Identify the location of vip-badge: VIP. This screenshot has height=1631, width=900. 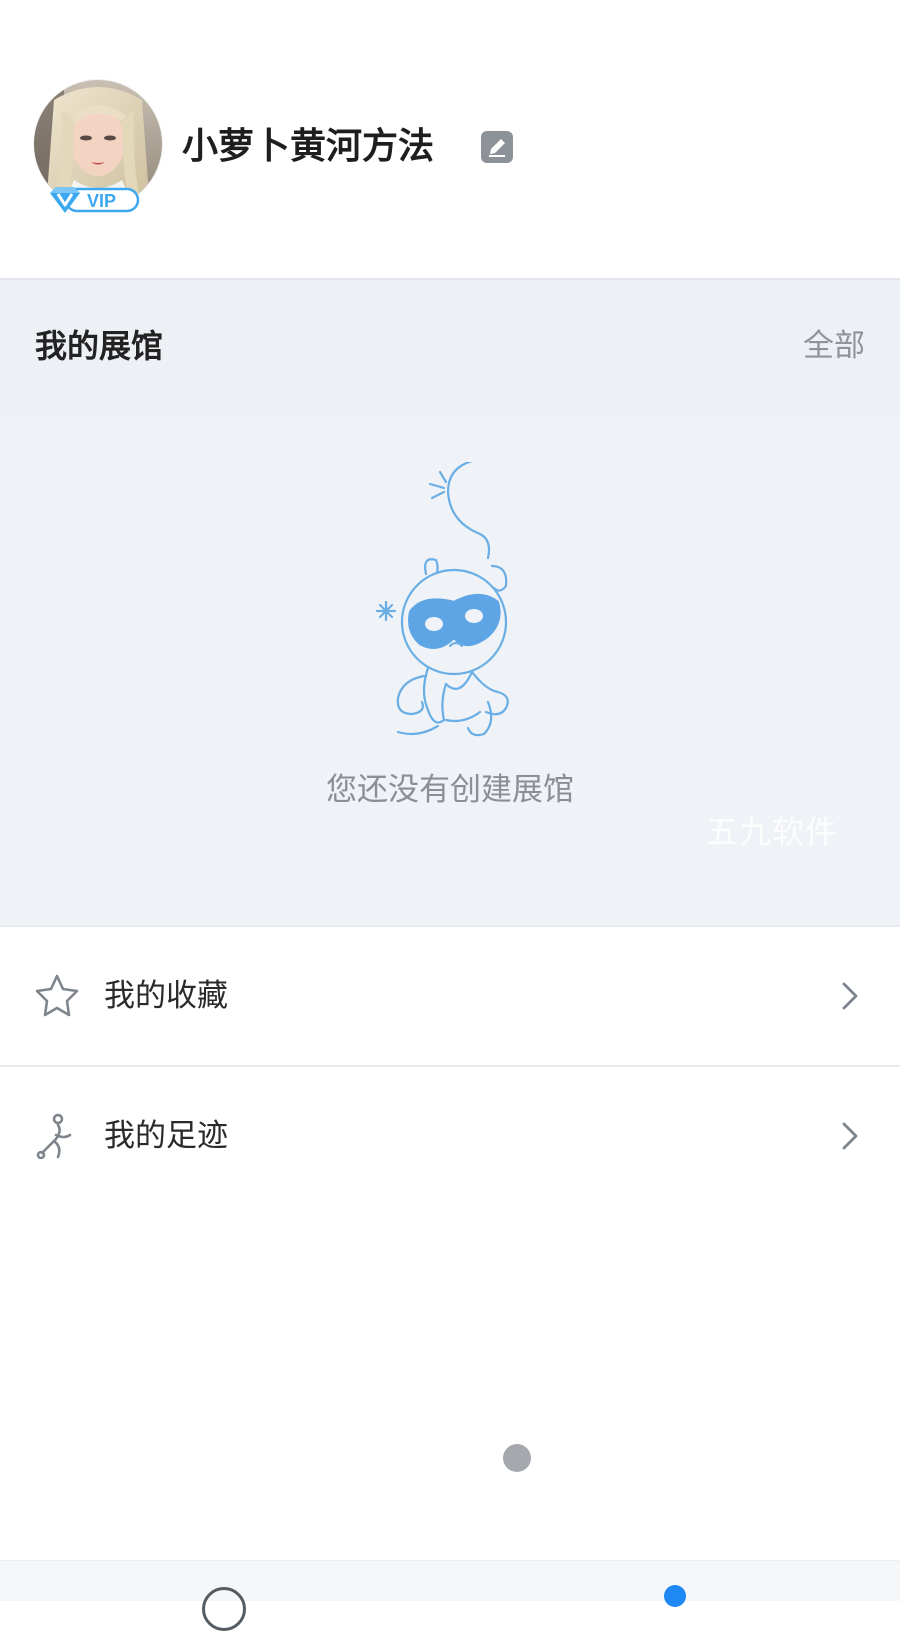
(95, 200).